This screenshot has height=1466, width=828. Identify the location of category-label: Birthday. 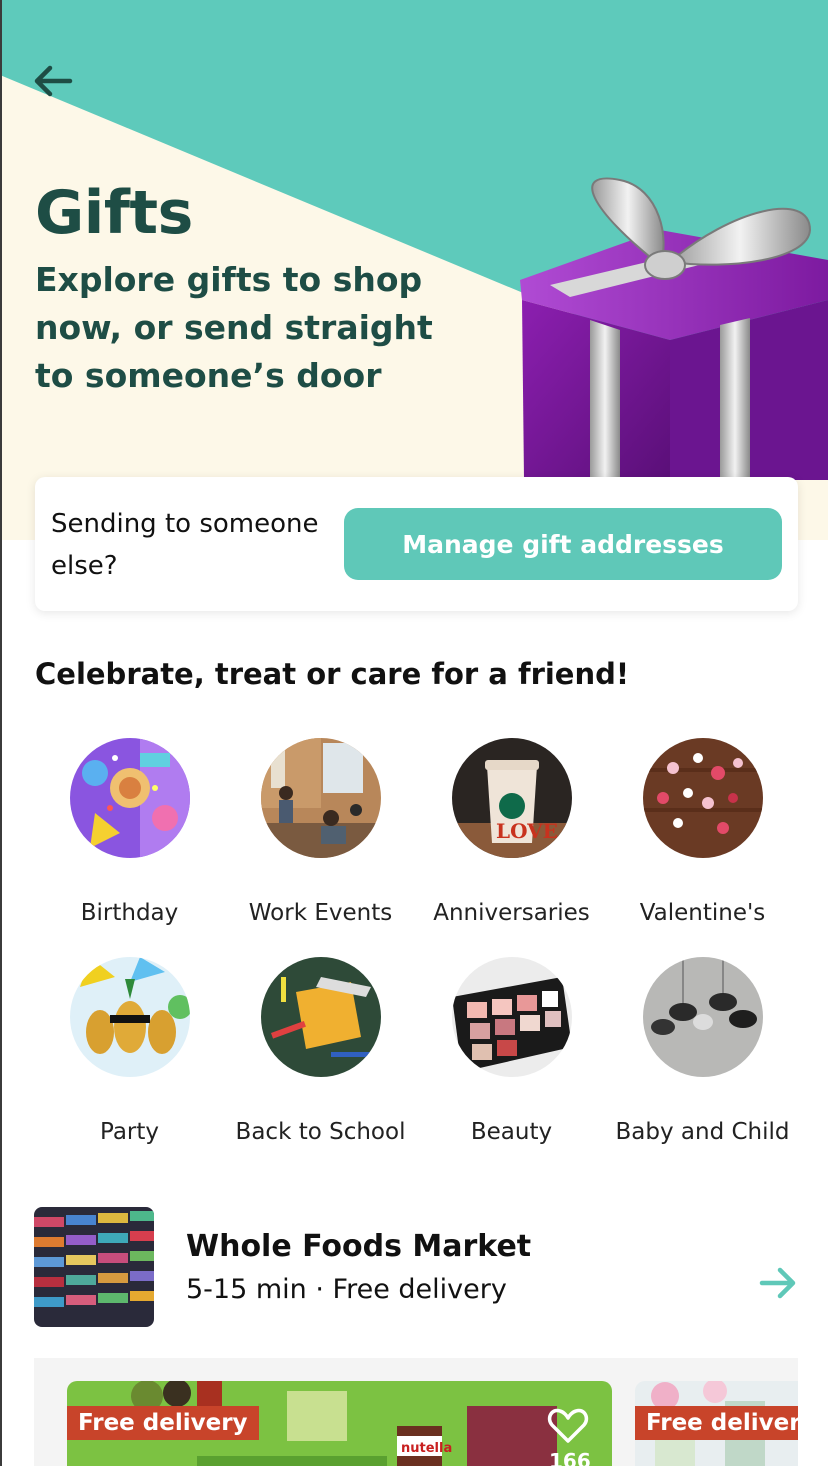
(129, 913).